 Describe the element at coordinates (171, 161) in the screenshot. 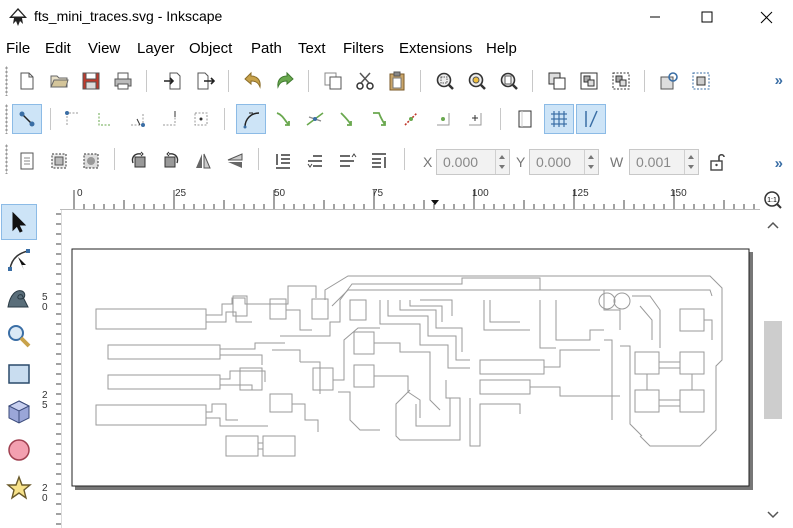

I see `rotate-cw-button` at that location.